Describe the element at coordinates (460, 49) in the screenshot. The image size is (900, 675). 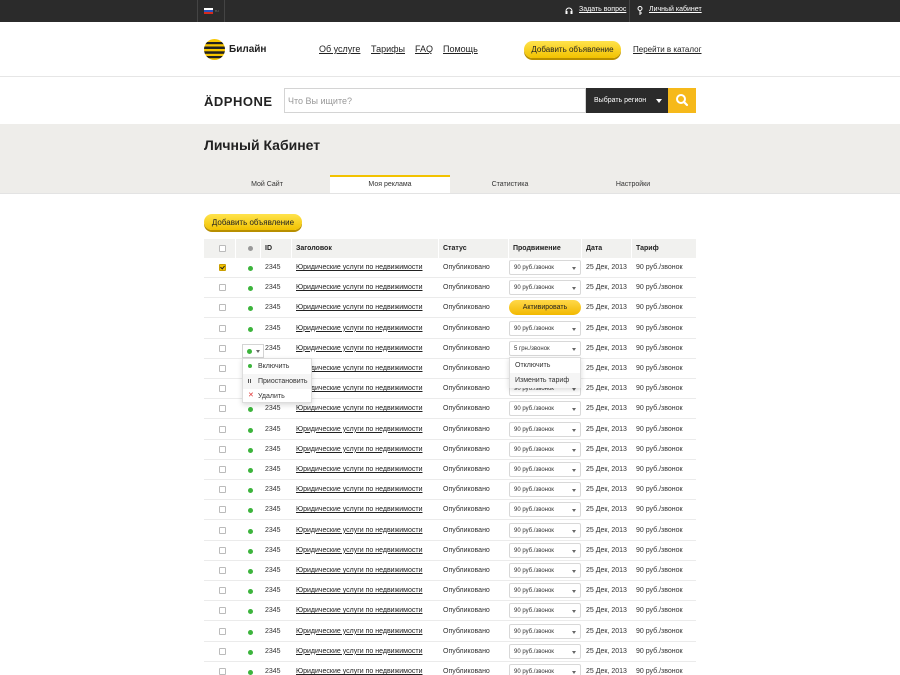
I see `nav-help: Помощь` at that location.